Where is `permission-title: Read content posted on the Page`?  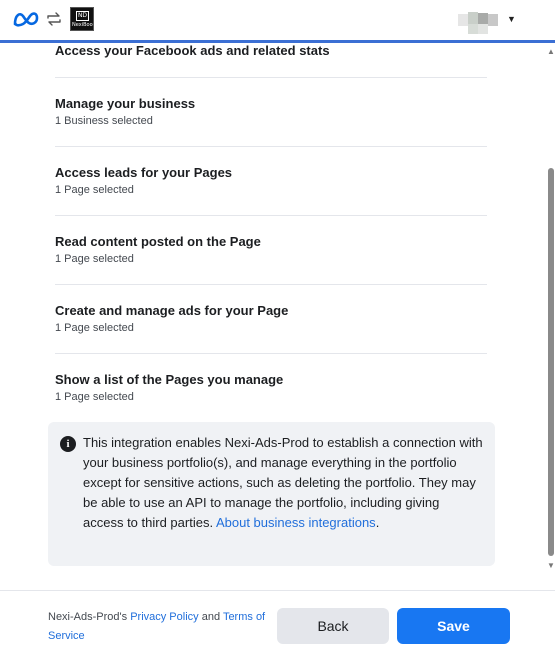 permission-title: Read content posted on the Page is located at coordinates (158, 241).